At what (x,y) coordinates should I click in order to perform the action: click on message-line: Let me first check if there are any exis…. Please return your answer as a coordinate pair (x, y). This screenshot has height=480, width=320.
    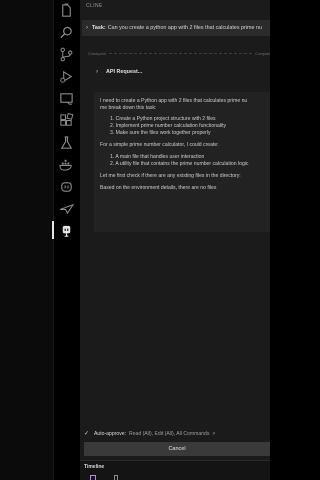
    Looking at the image, I should click on (170, 176).